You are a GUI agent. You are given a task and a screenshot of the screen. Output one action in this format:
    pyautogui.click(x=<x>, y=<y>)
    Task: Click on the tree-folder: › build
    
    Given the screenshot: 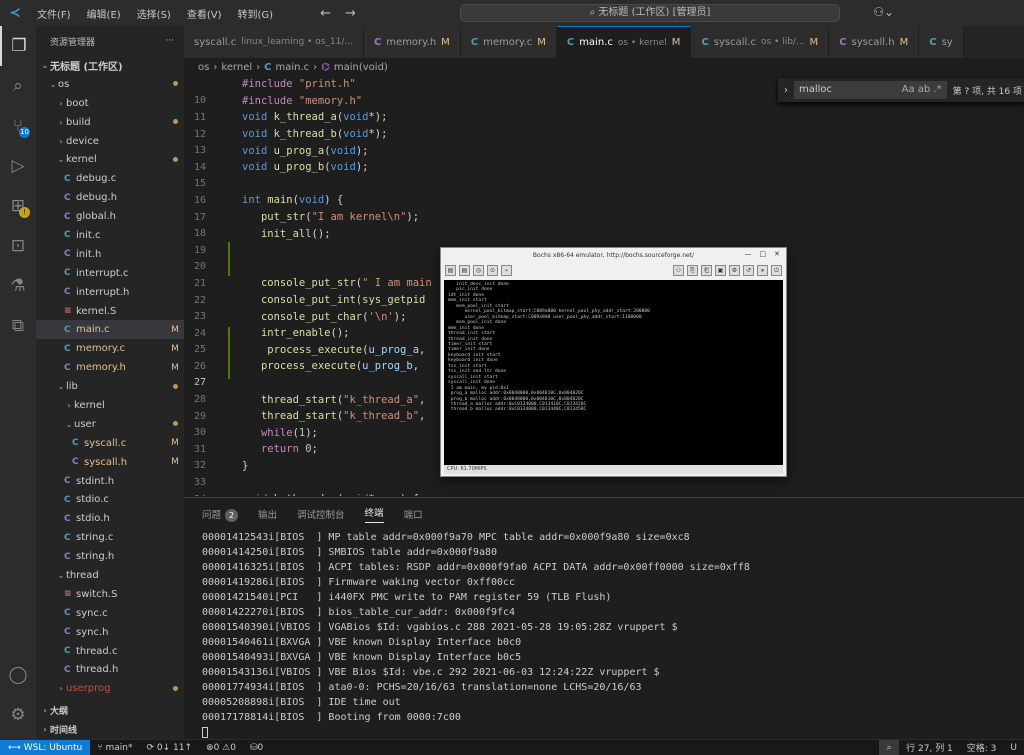 What is the action you would take?
    pyautogui.click(x=110, y=122)
    